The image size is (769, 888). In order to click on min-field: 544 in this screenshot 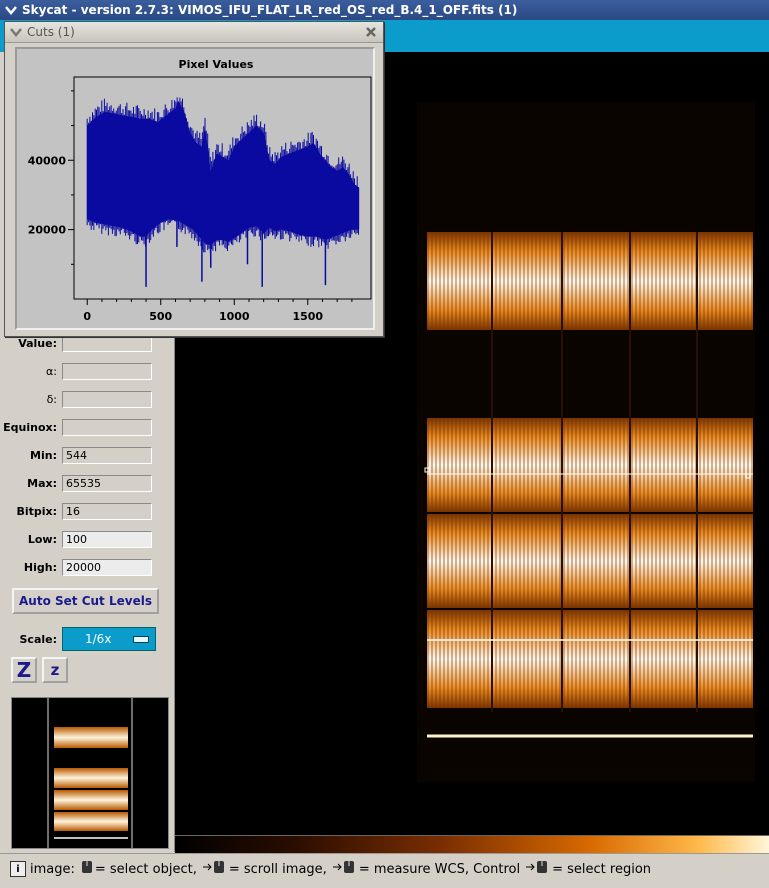, I will do `click(107, 455)`.